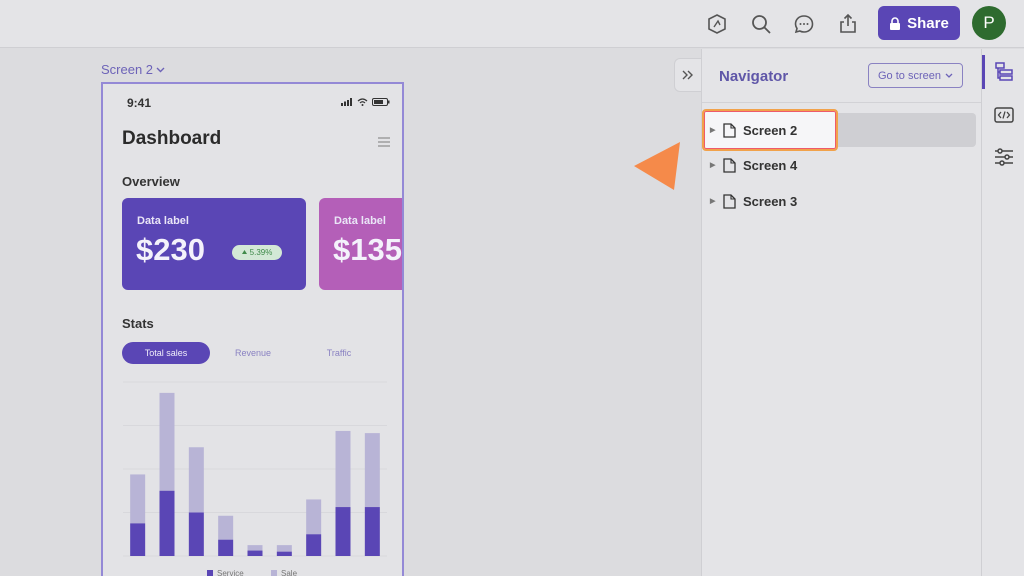 This screenshot has width=1024, height=576. What do you see at coordinates (909, 75) in the screenshot?
I see `go-to-screen-label: Go to screen` at bounding box center [909, 75].